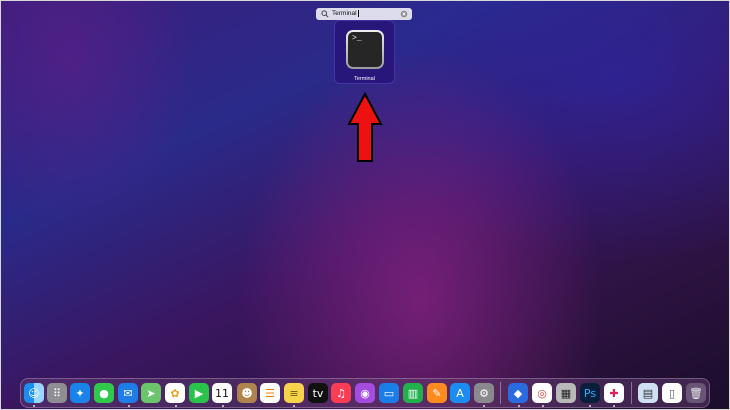  Describe the element at coordinates (365, 127) in the screenshot. I see `up-arrow-annotation` at that location.